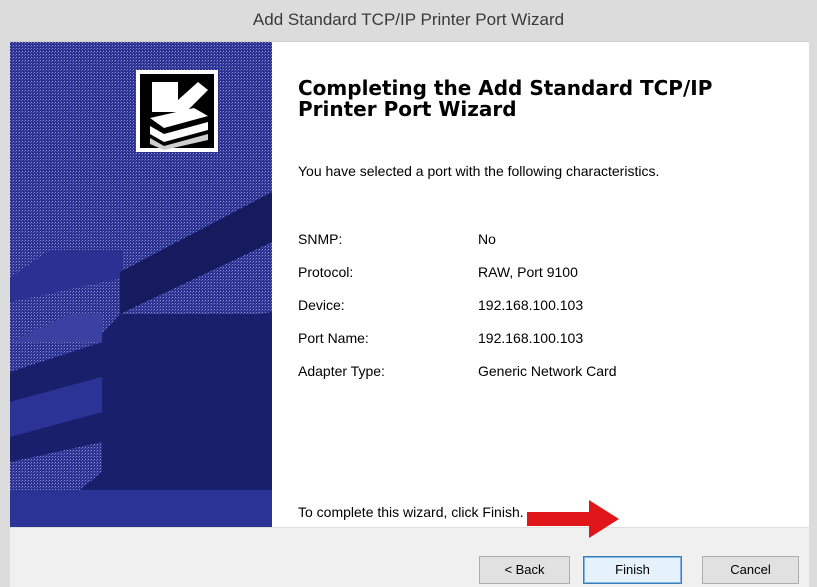 Image resolution: width=817 pixels, height=587 pixels. Describe the element at coordinates (341, 371) in the screenshot. I see `property-label: Adapter Type:` at that location.